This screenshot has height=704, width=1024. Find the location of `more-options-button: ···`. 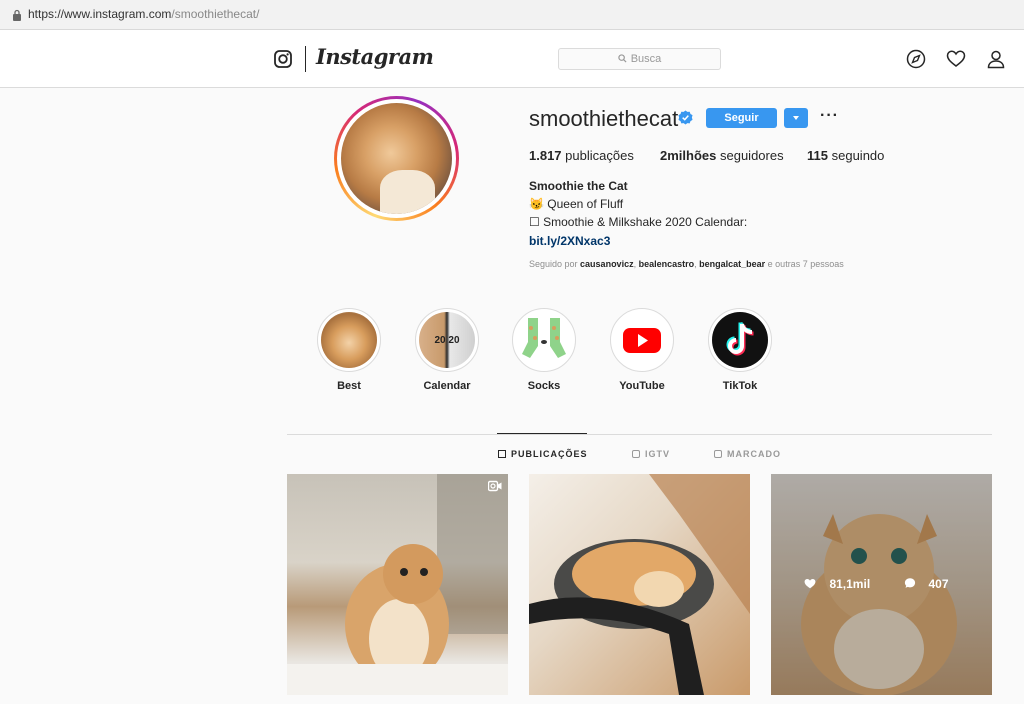

more-options-button: ··· is located at coordinates (829, 116).